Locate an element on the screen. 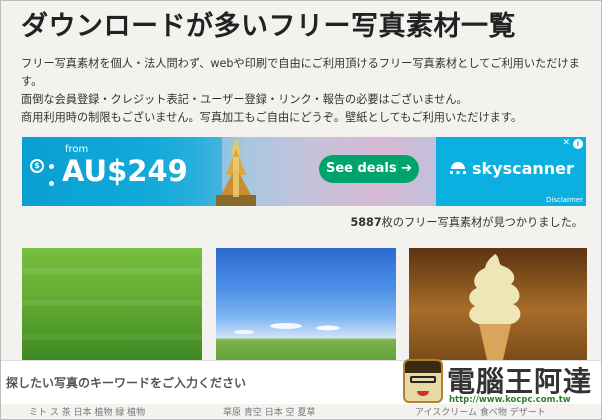 This screenshot has height=420, width=602. ad-close-icon: ✕ is located at coordinates (566, 143).